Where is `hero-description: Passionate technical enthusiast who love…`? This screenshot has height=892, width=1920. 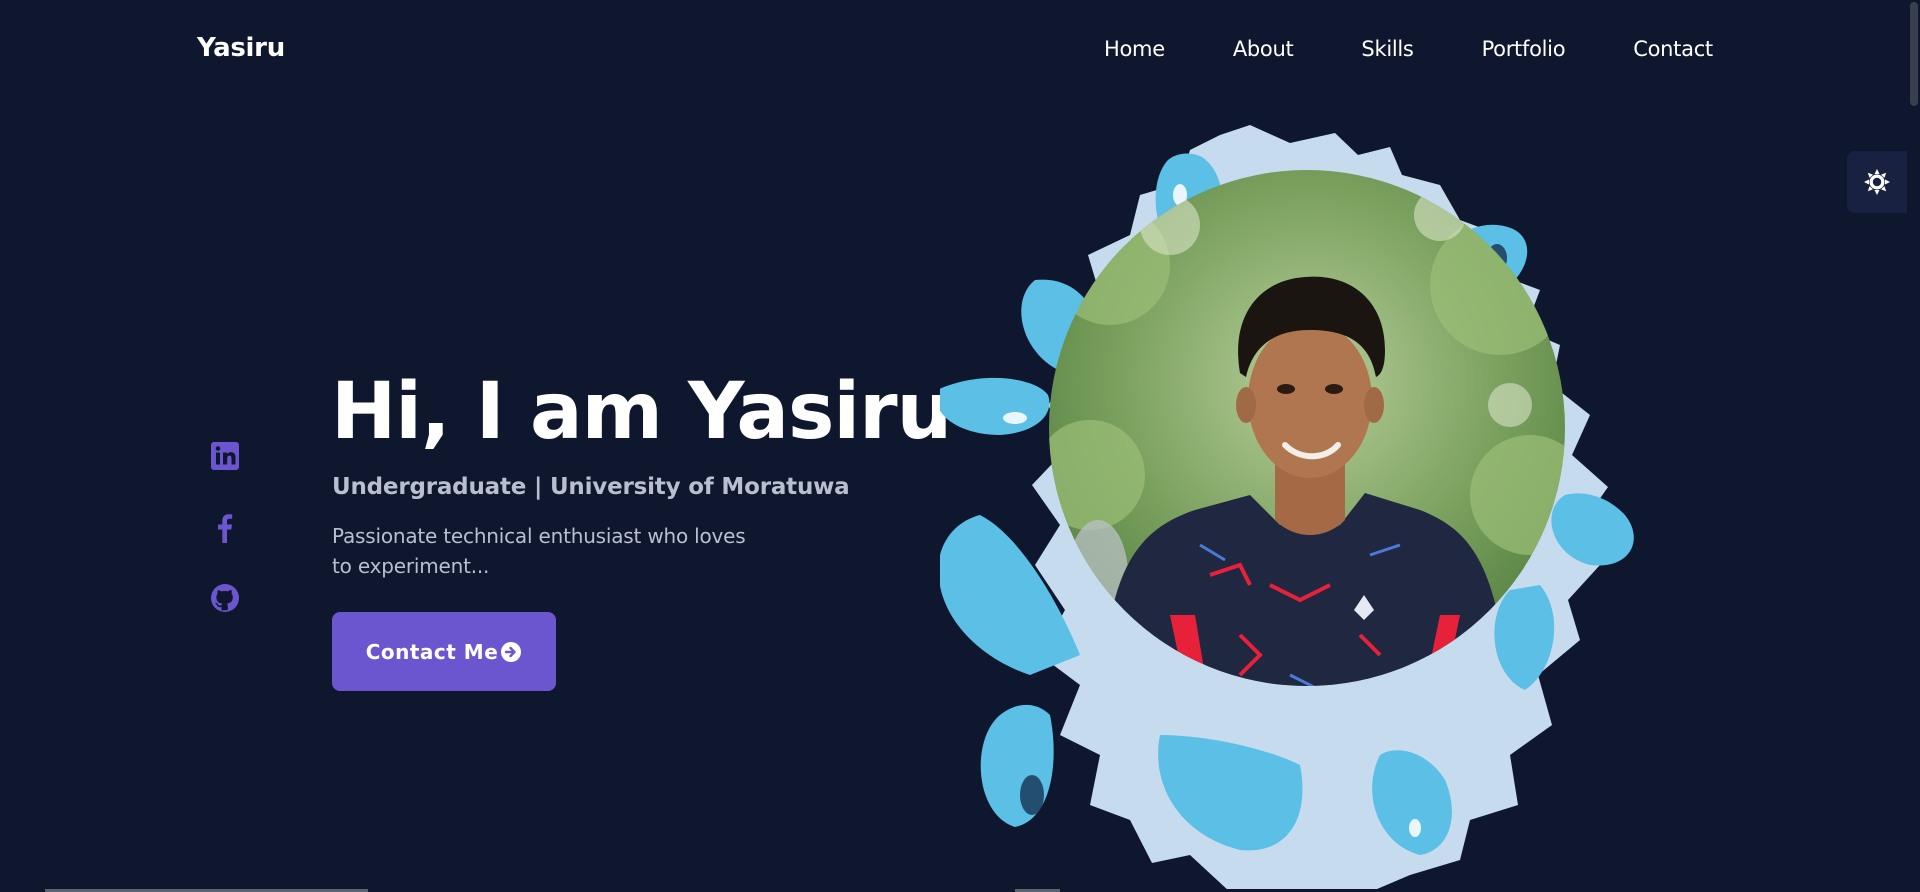 hero-description: Passionate technical enthusiast who love… is located at coordinates (567, 551).